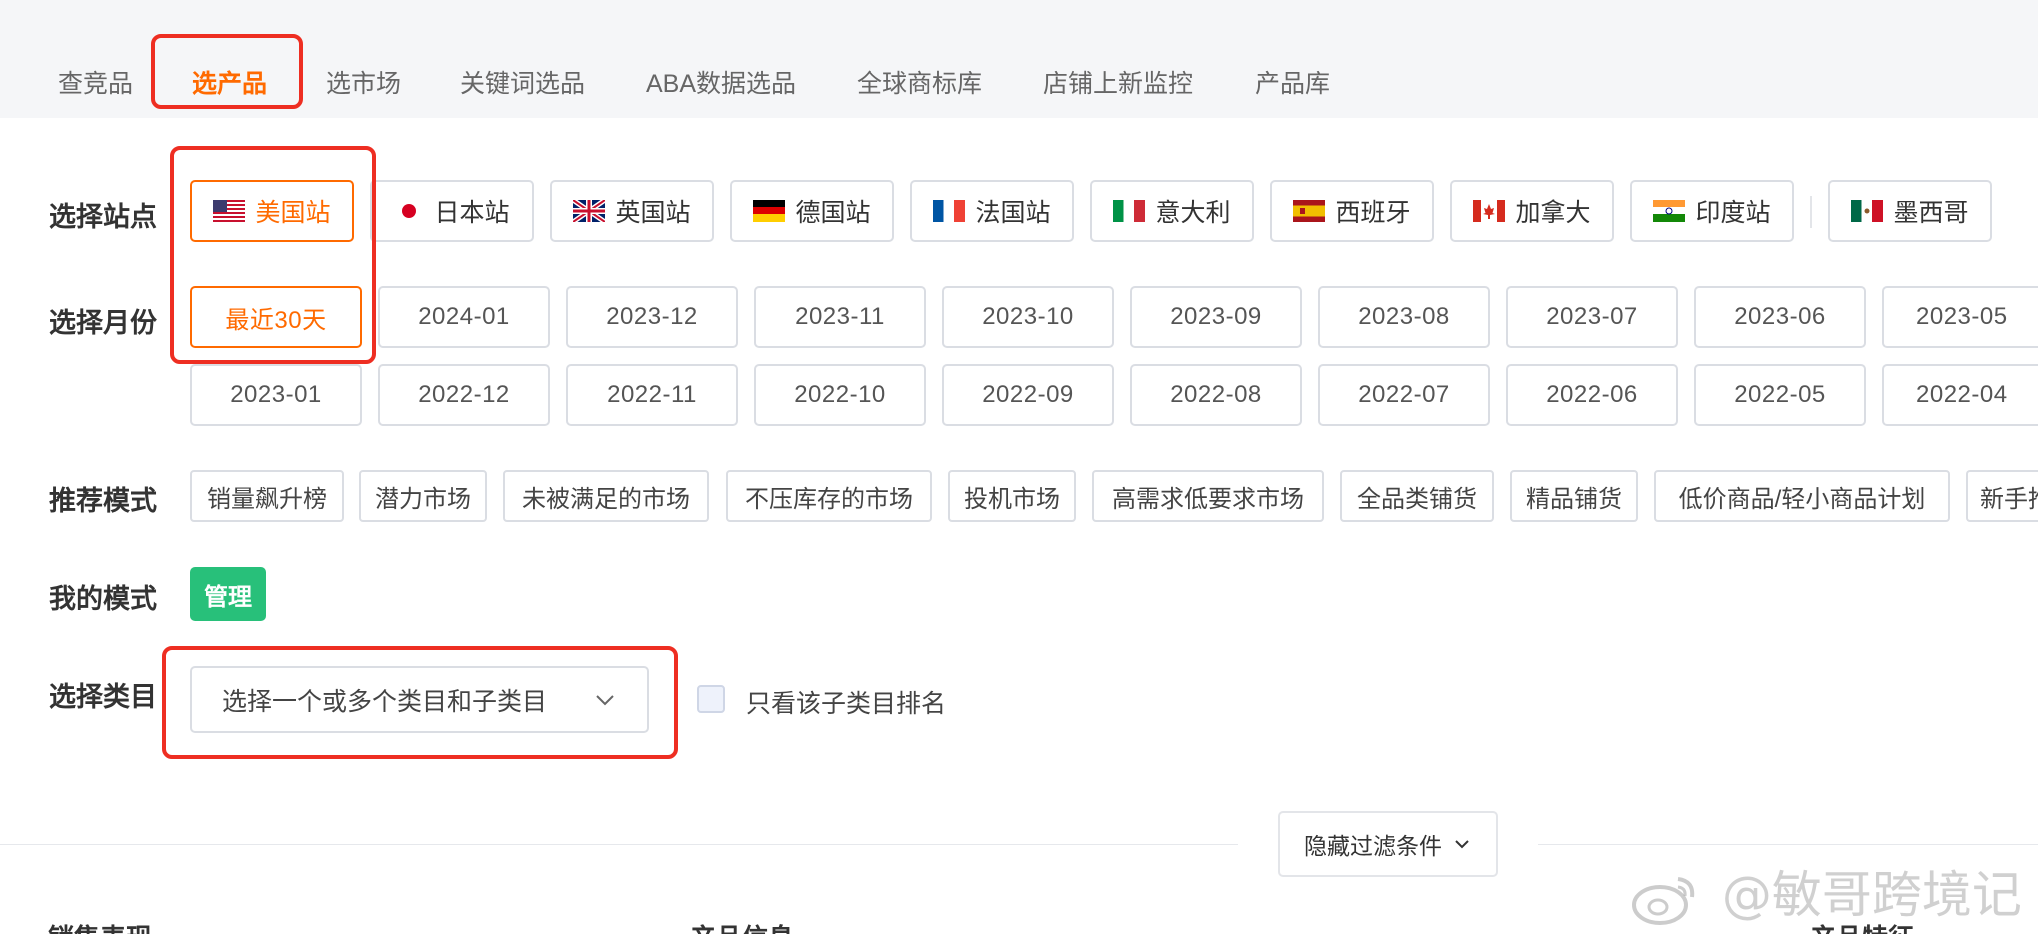 Image resolution: width=2038 pixels, height=934 pixels. I want to click on month-chip: 2022-04, so click(1960, 395).